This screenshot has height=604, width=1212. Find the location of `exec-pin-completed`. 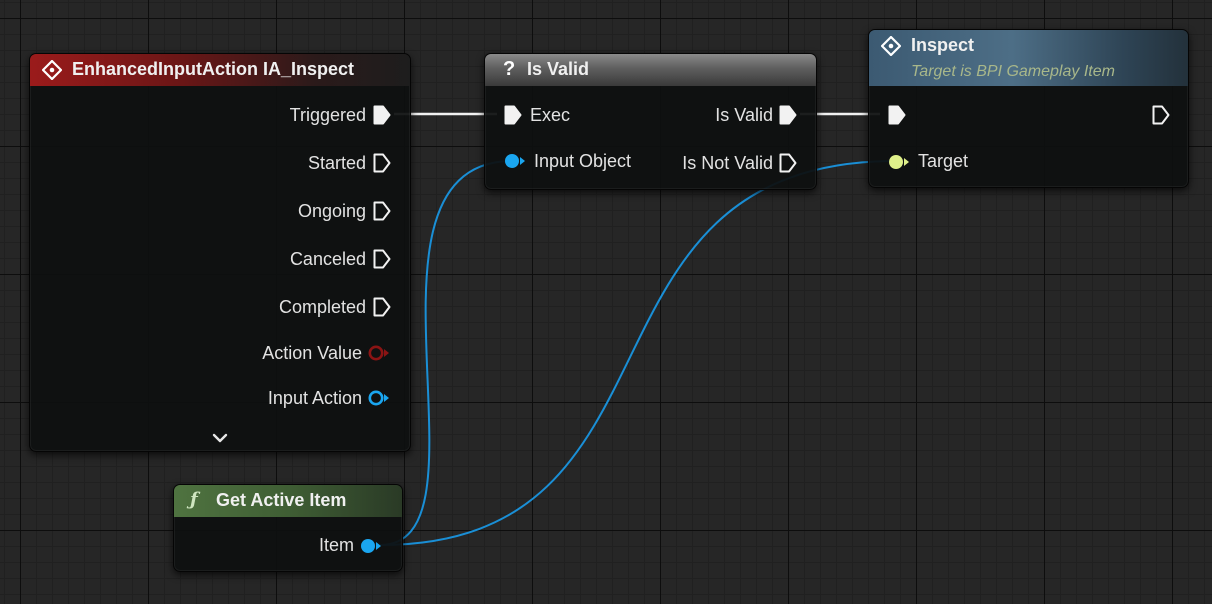

exec-pin-completed is located at coordinates (382, 307).